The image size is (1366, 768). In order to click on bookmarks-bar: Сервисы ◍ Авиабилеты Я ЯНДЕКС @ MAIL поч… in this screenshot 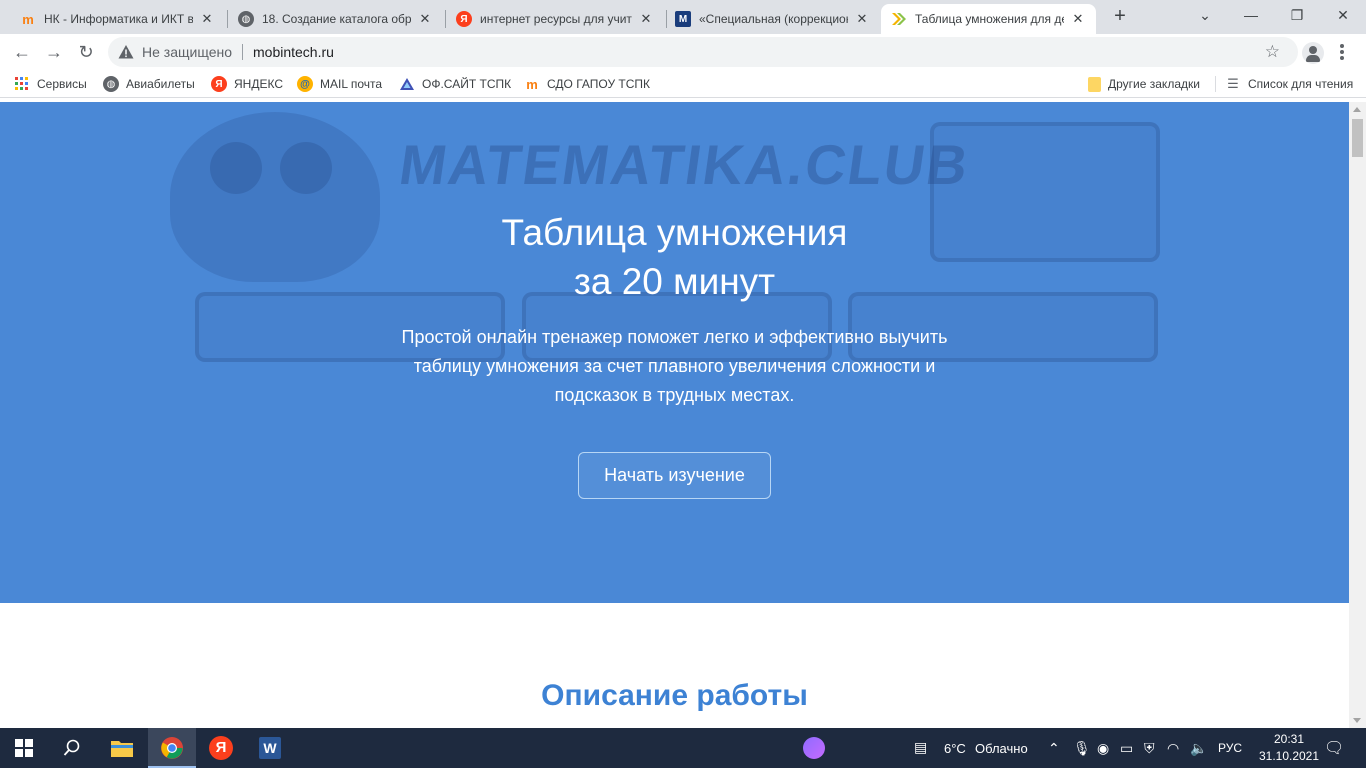, I will do `click(683, 84)`.